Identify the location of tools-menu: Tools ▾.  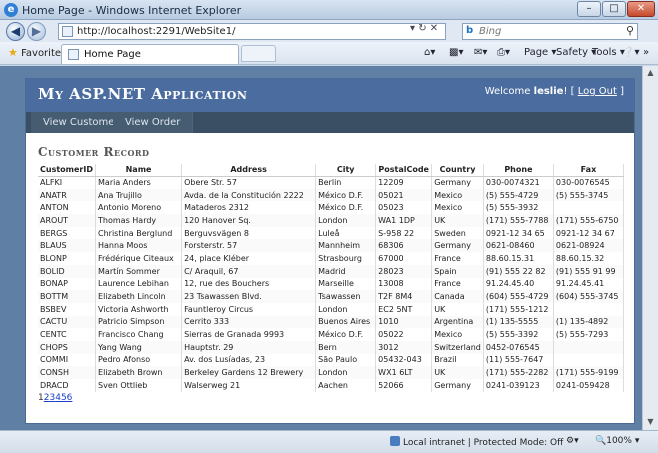
(608, 52).